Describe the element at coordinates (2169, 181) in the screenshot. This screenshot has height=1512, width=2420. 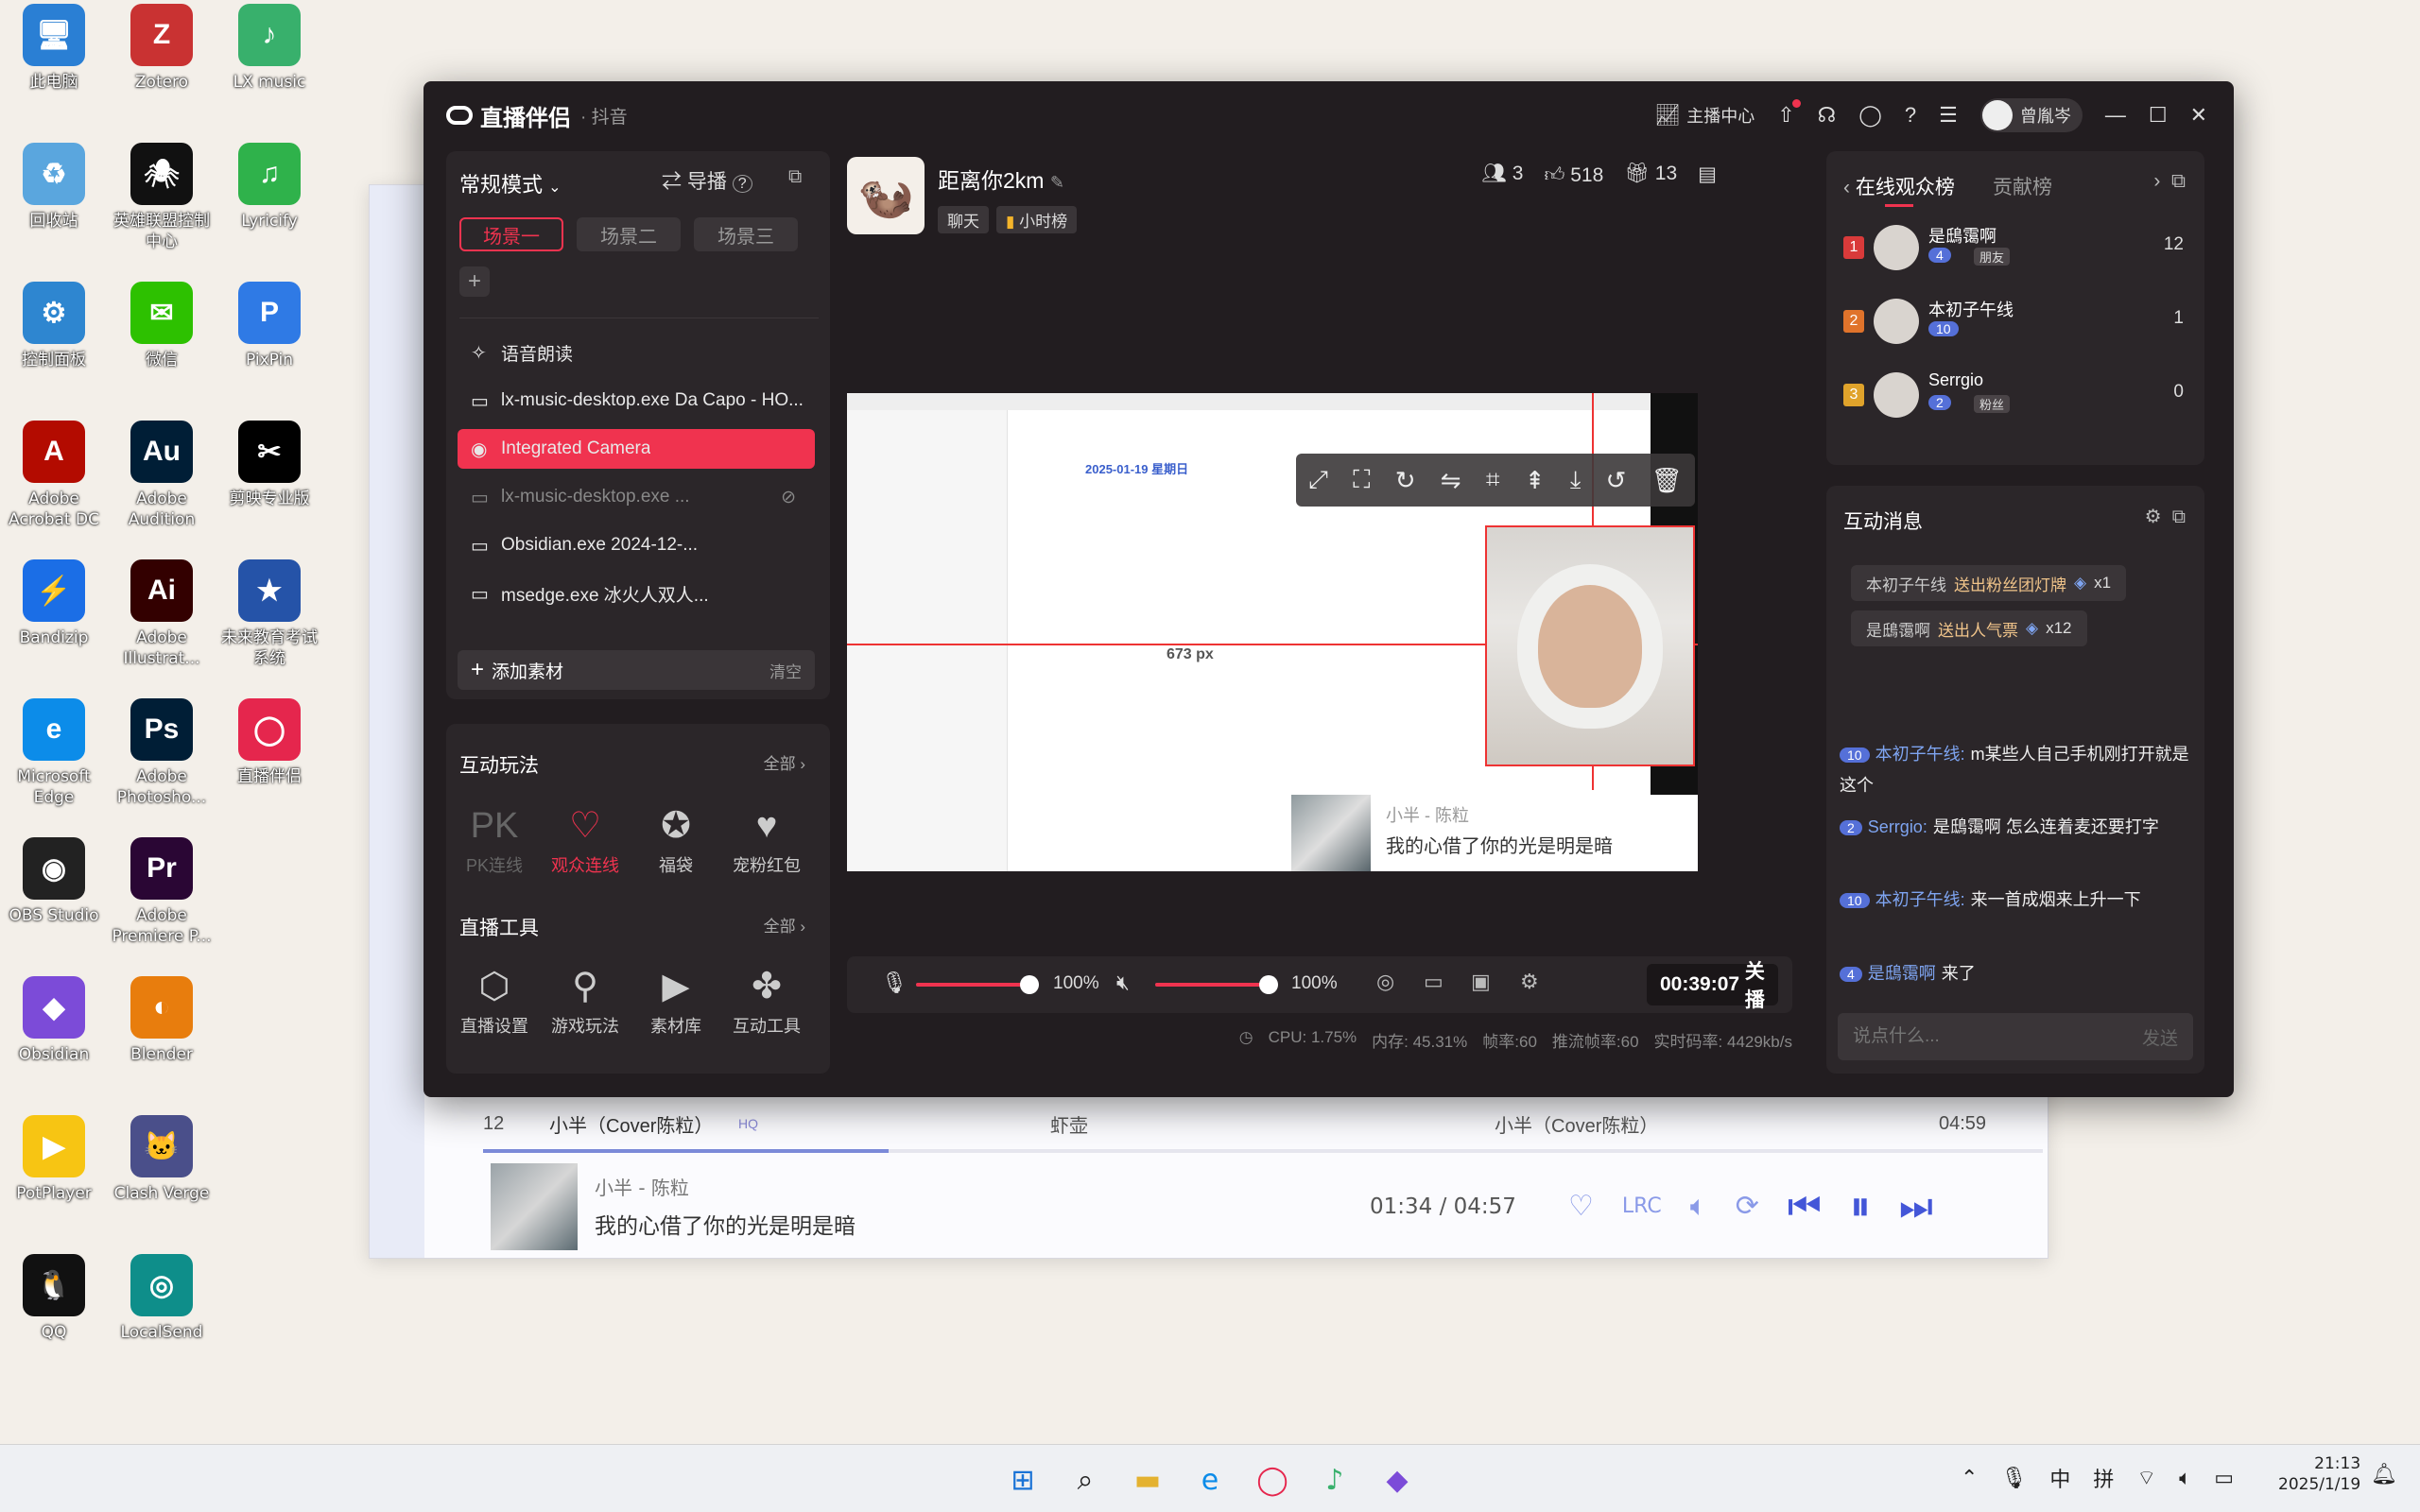
I see `viewers-nav: › ⧉` at that location.